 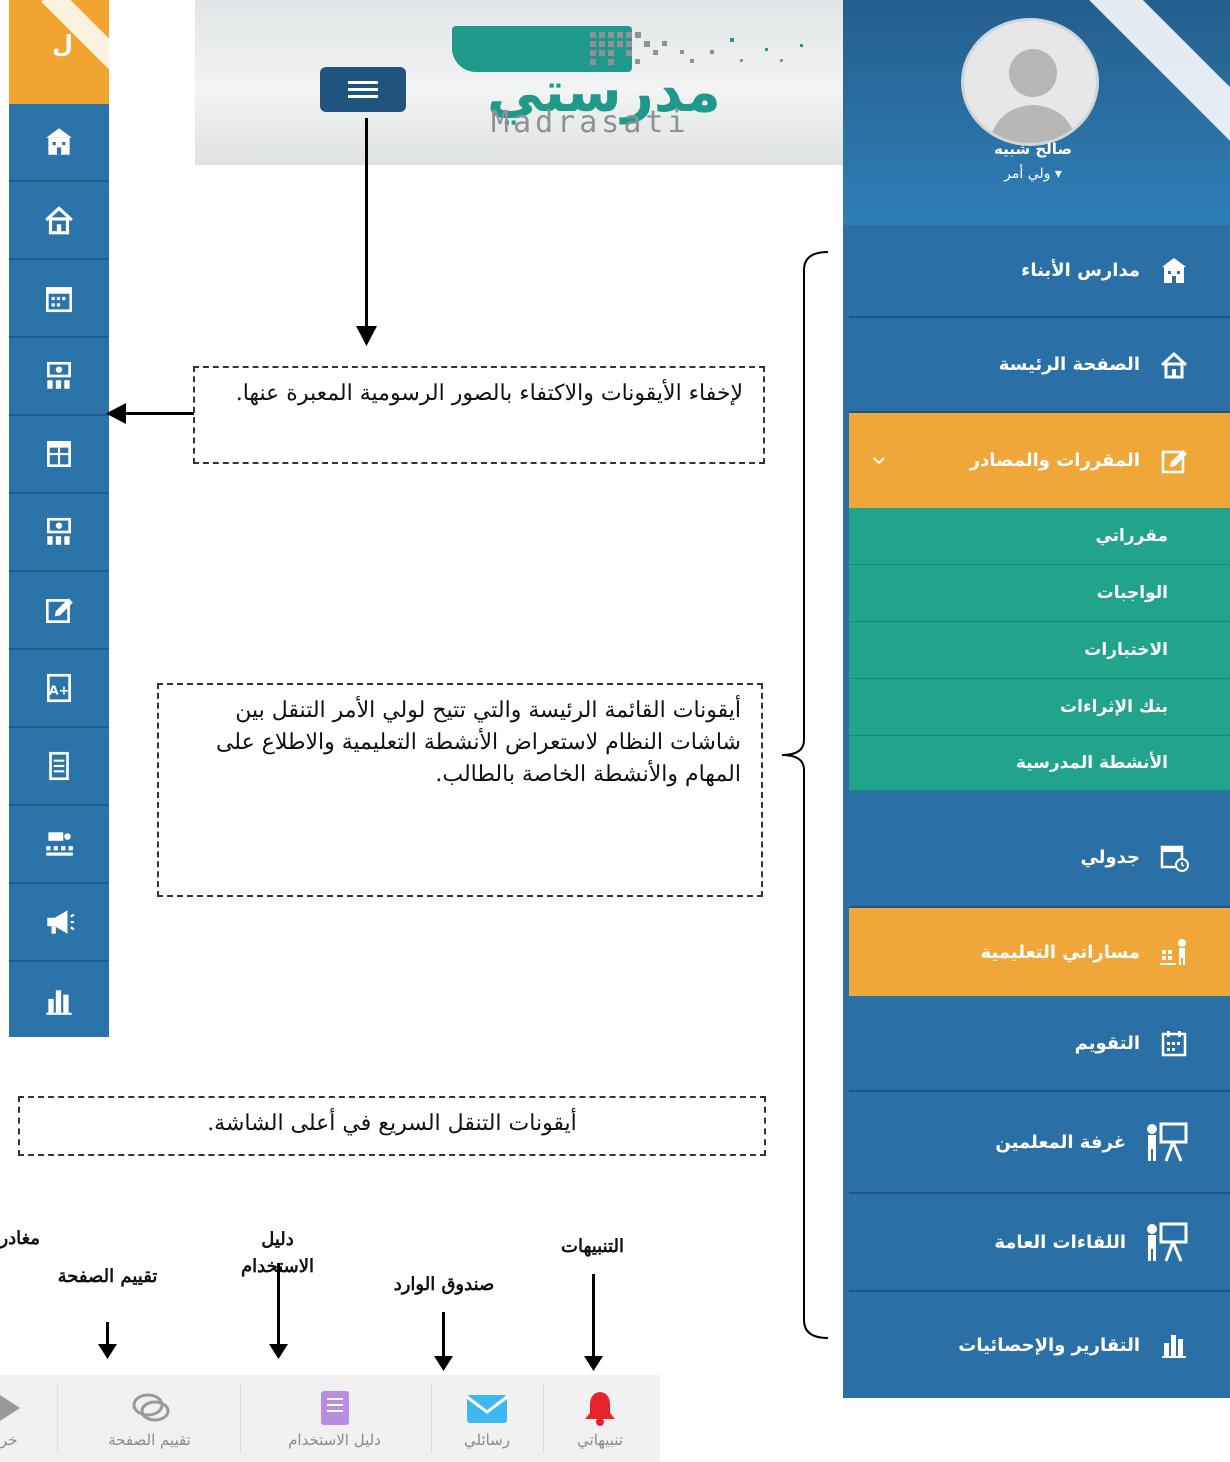 I want to click on user-guide-button: دليل الاستخدام, so click(x=334, y=1418).